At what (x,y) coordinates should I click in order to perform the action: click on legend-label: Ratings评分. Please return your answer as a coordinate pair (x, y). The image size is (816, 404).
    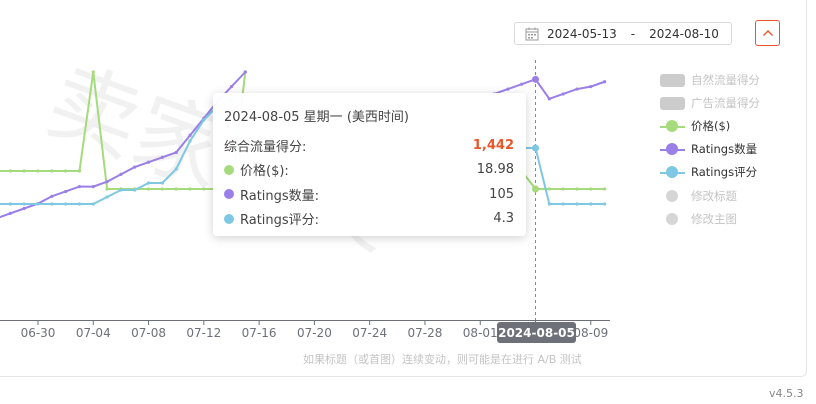
    Looking at the image, I should click on (724, 172).